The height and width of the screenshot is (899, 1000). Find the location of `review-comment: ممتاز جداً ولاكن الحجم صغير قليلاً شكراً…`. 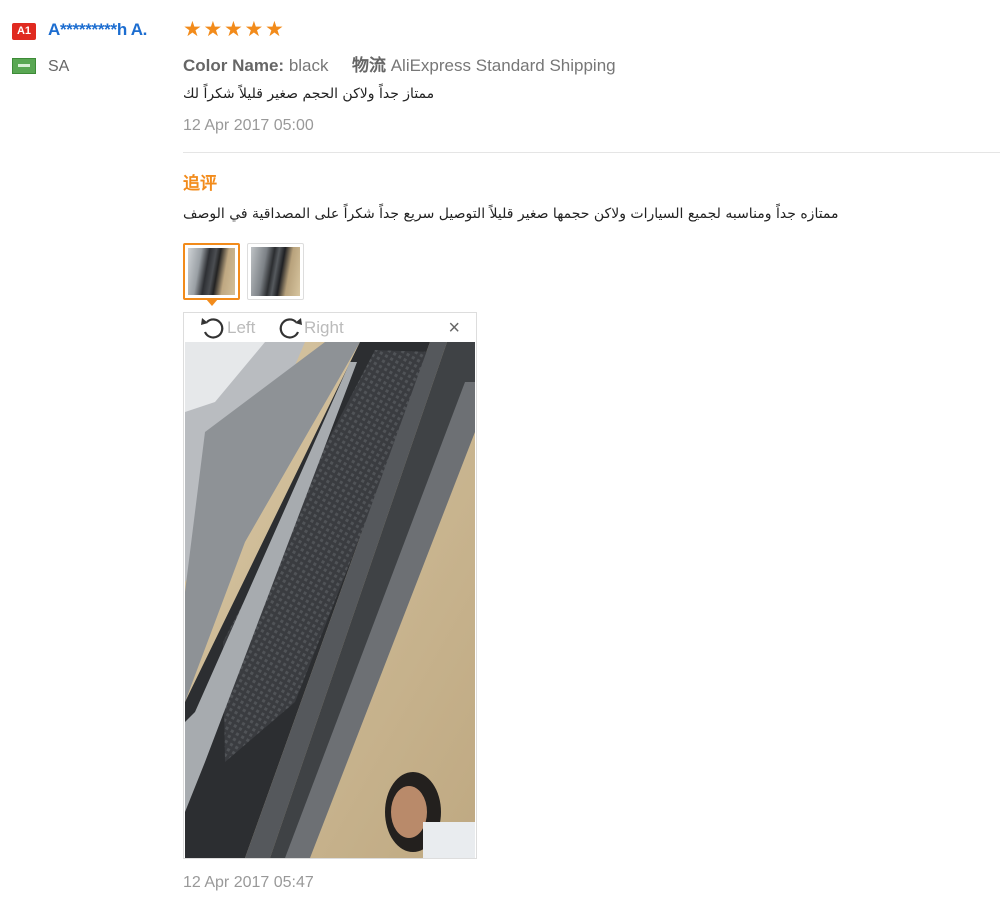

review-comment: ممتاز جداً ولاكن الحجم صغير قليلاً شكراً… is located at coordinates (309, 94).